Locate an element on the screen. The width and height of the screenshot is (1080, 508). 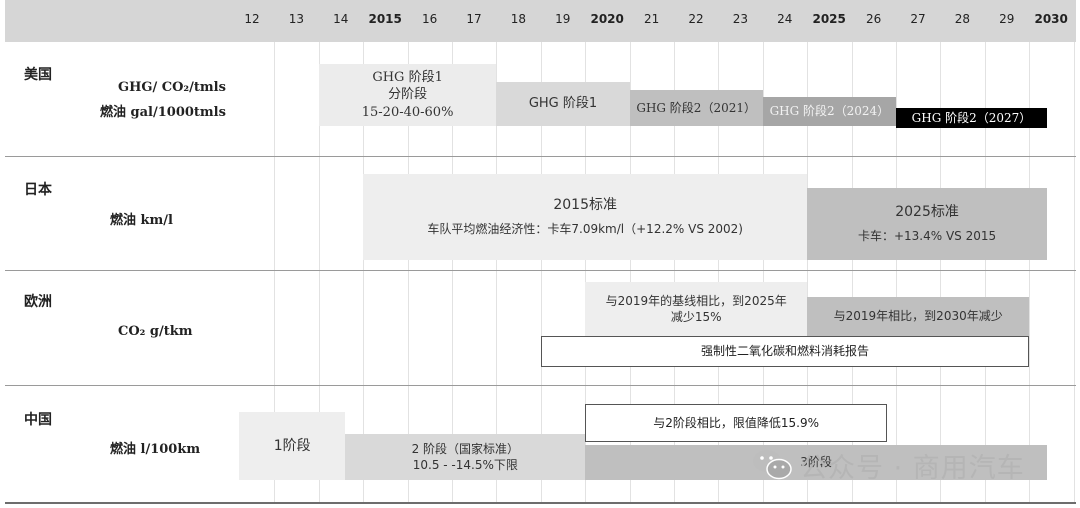
year-tick-label: 13 is located at coordinates (296, 19).